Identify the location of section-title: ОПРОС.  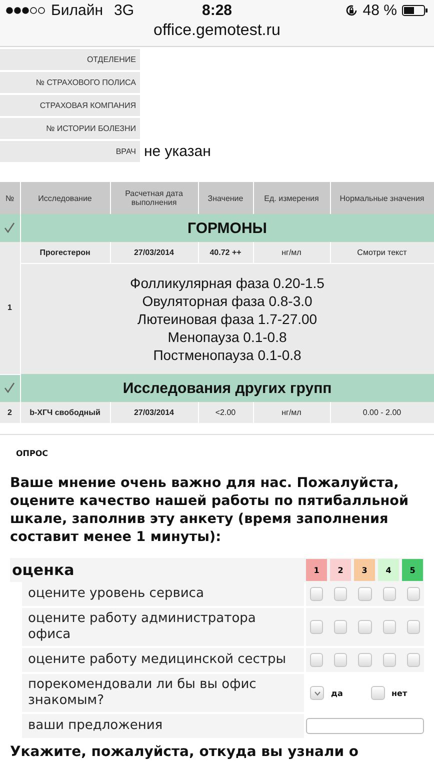
(33, 453).